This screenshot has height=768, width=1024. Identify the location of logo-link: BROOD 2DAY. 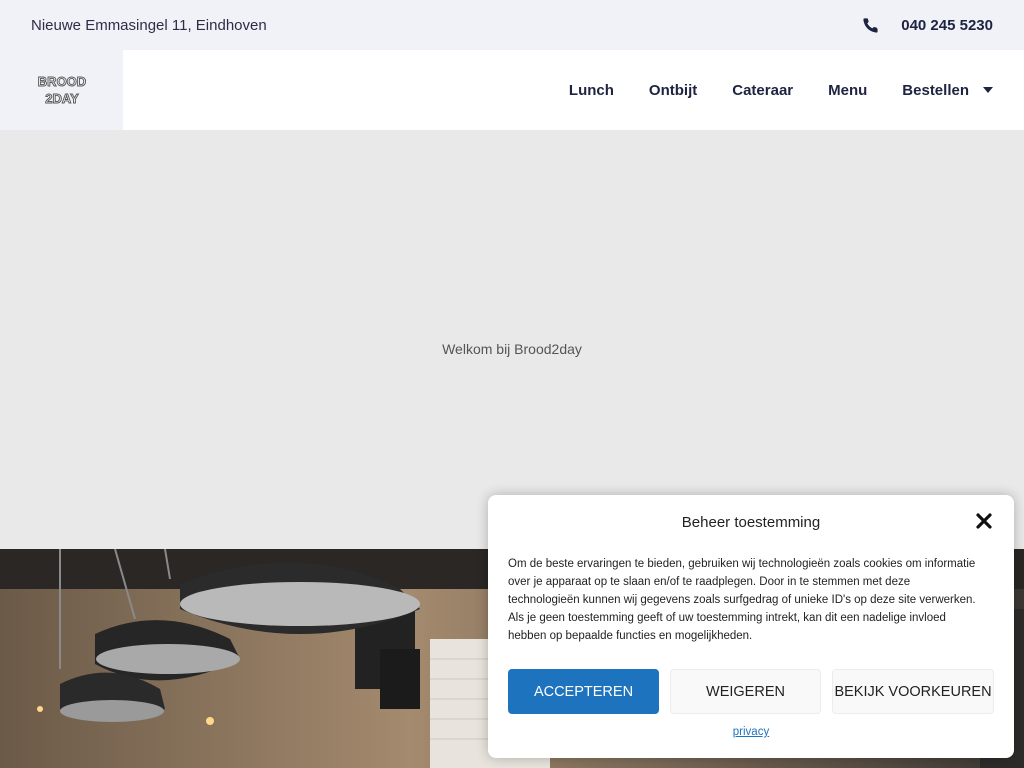
(61, 90).